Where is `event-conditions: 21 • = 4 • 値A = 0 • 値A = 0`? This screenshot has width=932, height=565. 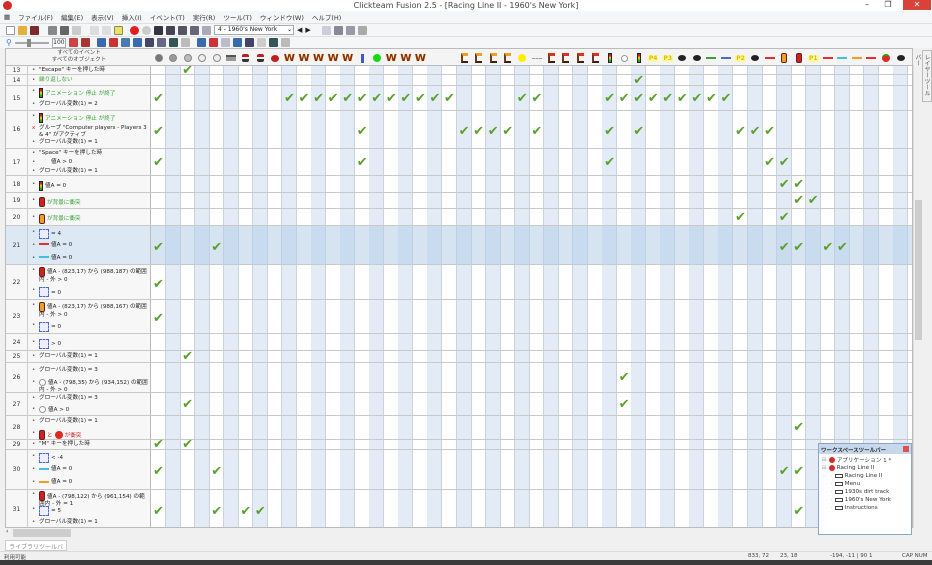 event-conditions: 21 • = 4 • 値A = 0 • 値A = 0 is located at coordinates (78, 245).